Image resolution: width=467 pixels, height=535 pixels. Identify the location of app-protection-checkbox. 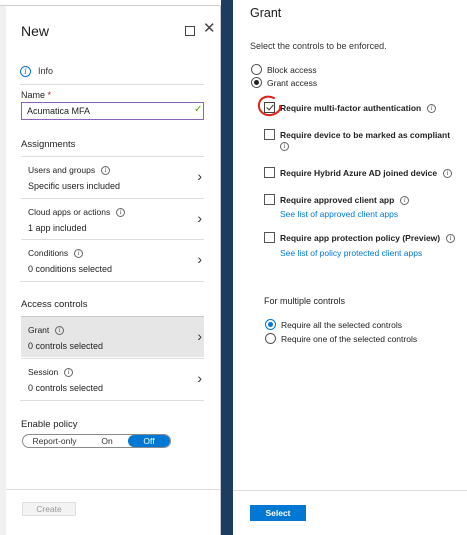
(269, 237).